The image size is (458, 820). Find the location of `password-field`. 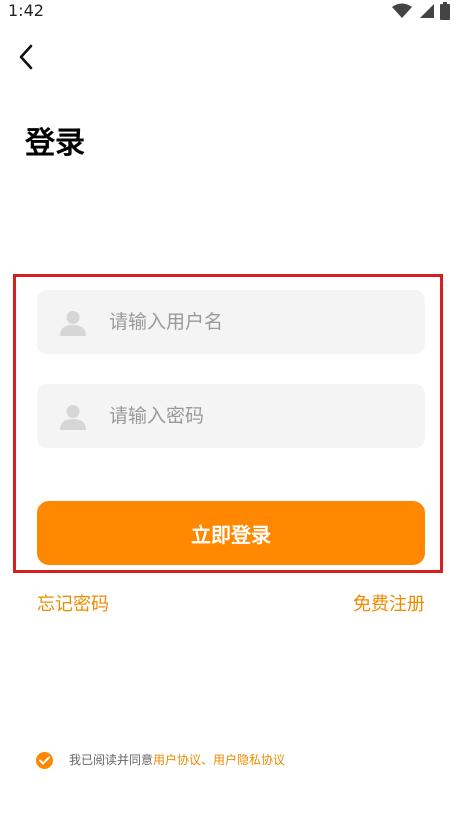

password-field is located at coordinates (231, 416).